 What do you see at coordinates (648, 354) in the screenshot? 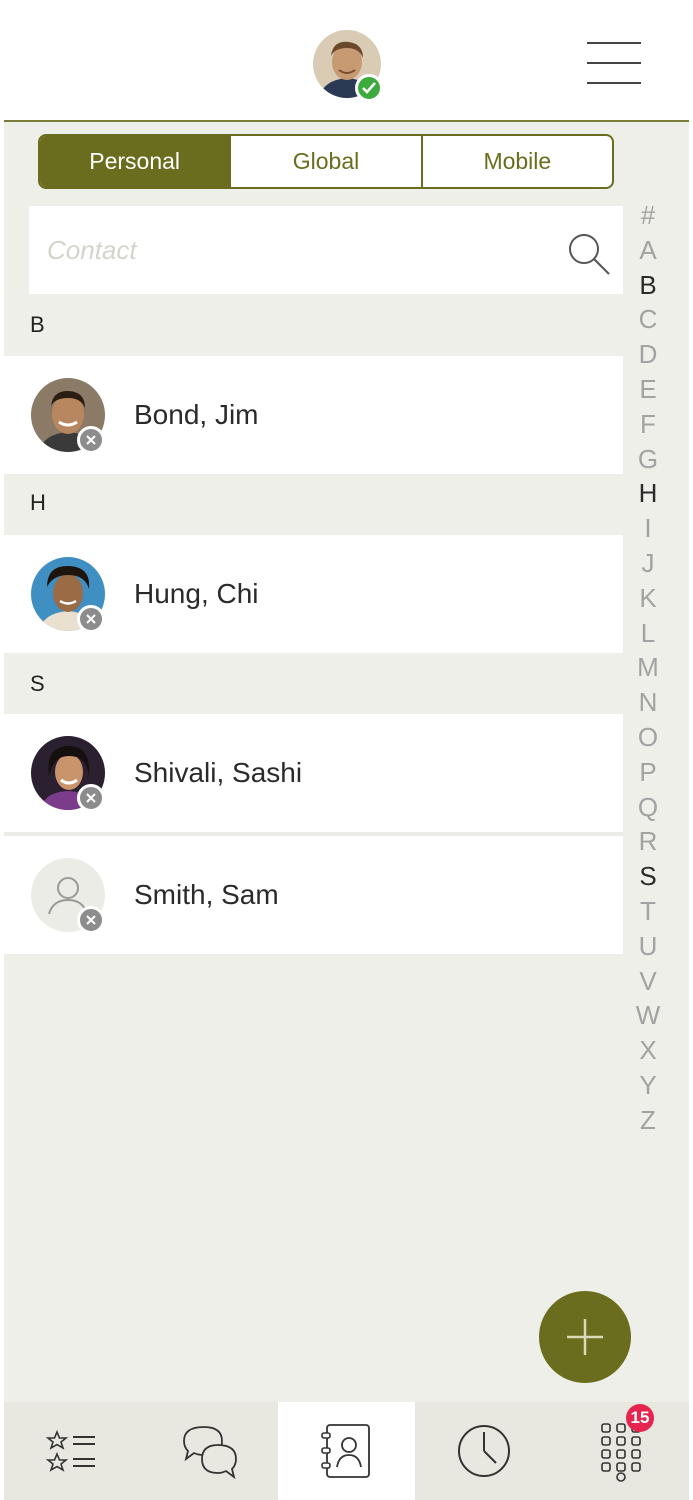
I see `index-letter-d: D` at bounding box center [648, 354].